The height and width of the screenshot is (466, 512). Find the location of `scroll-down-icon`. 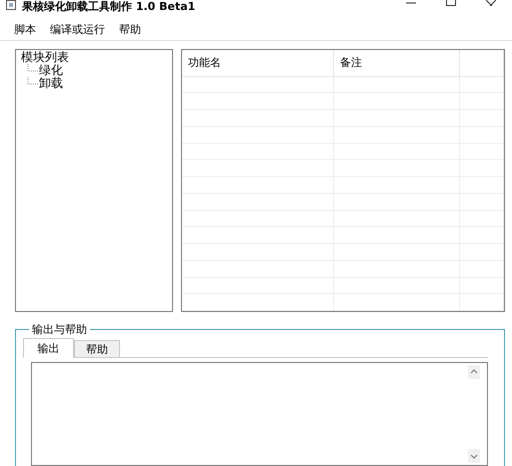

scroll-down-icon is located at coordinates (474, 456).